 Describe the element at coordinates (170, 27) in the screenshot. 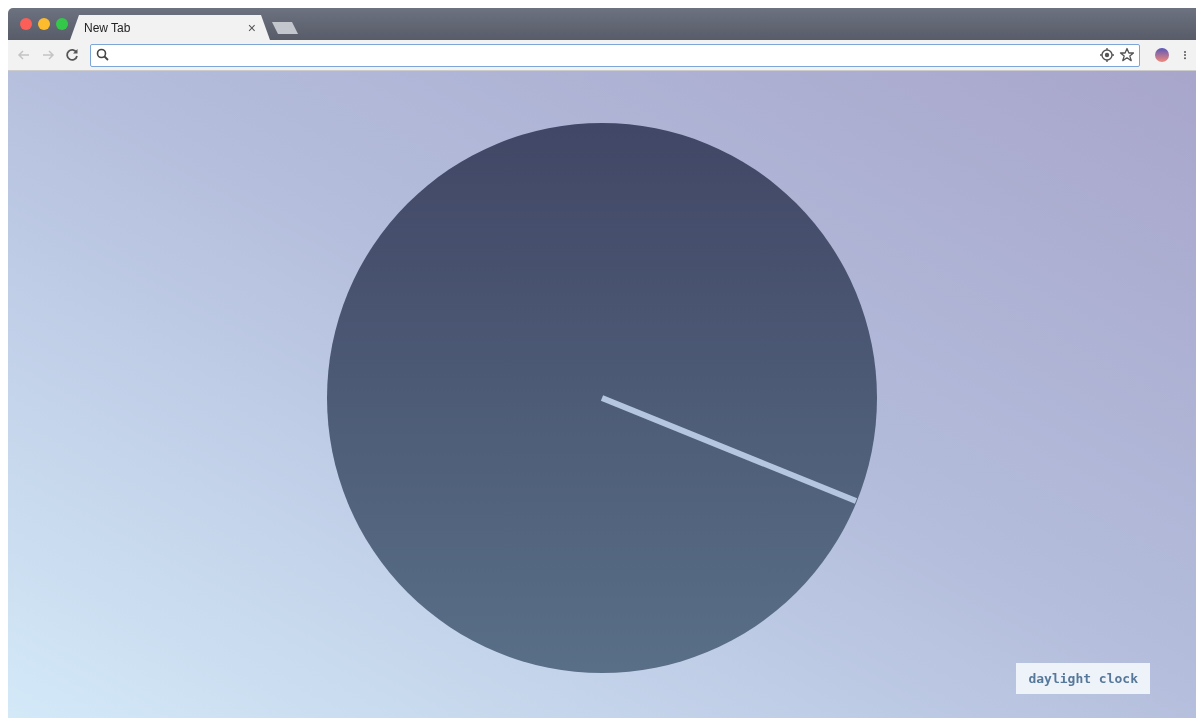

I see `browser-tab: New Tab ×` at that location.